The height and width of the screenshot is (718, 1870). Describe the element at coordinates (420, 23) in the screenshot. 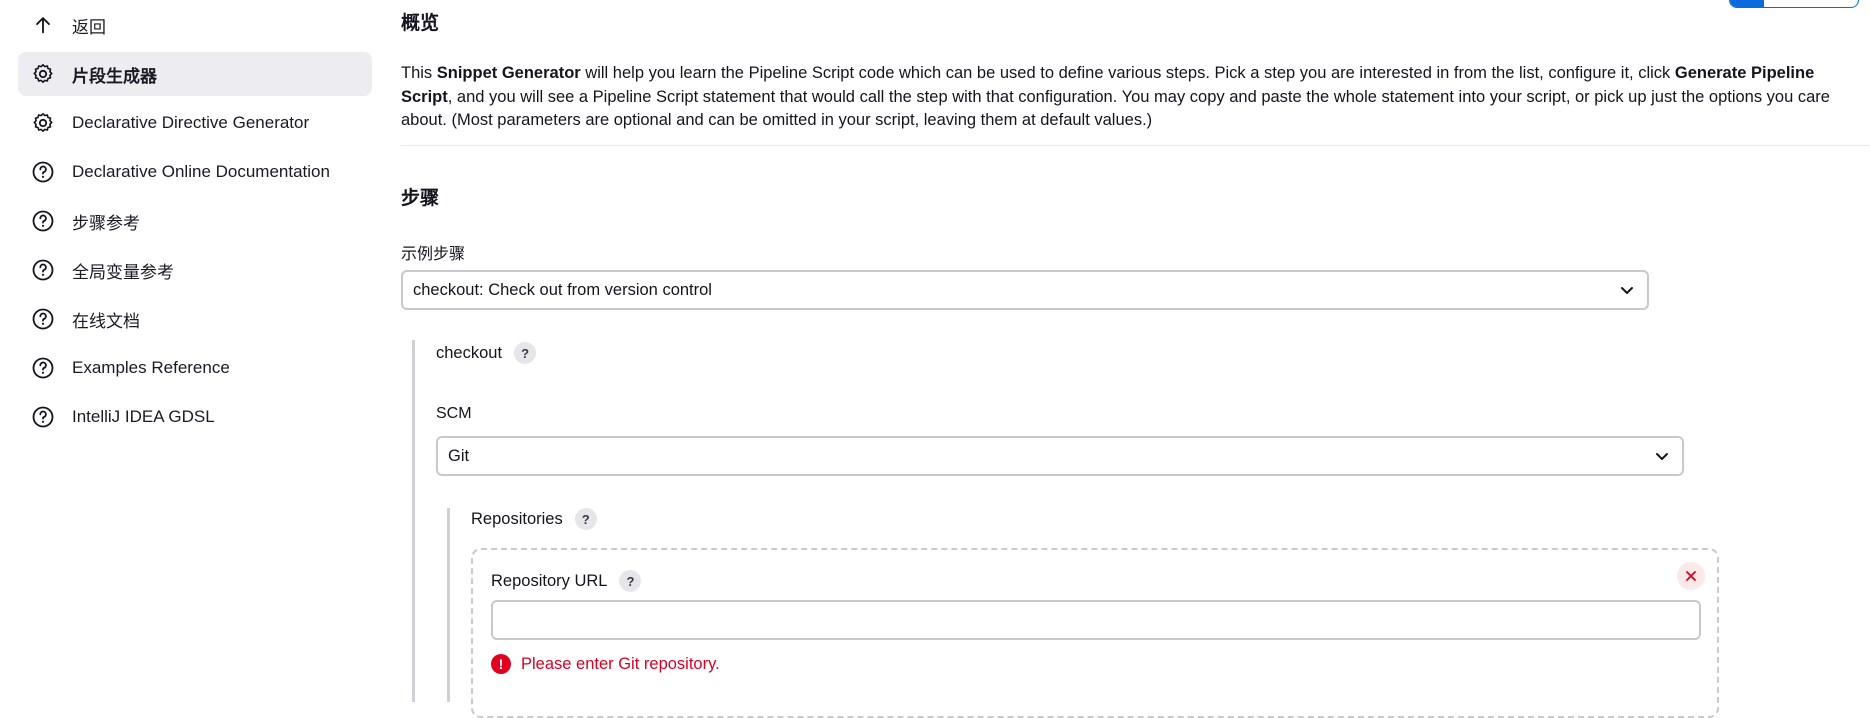

I see `overview-title: 概览` at that location.